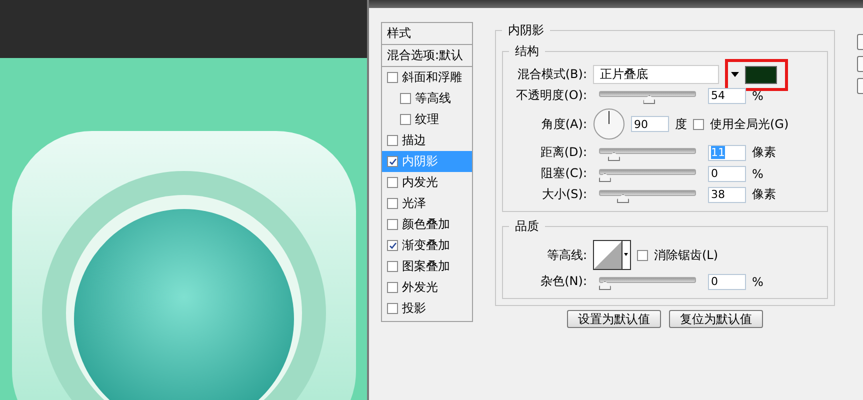  Describe the element at coordinates (735, 74) in the screenshot. I see `caret-icon` at that location.